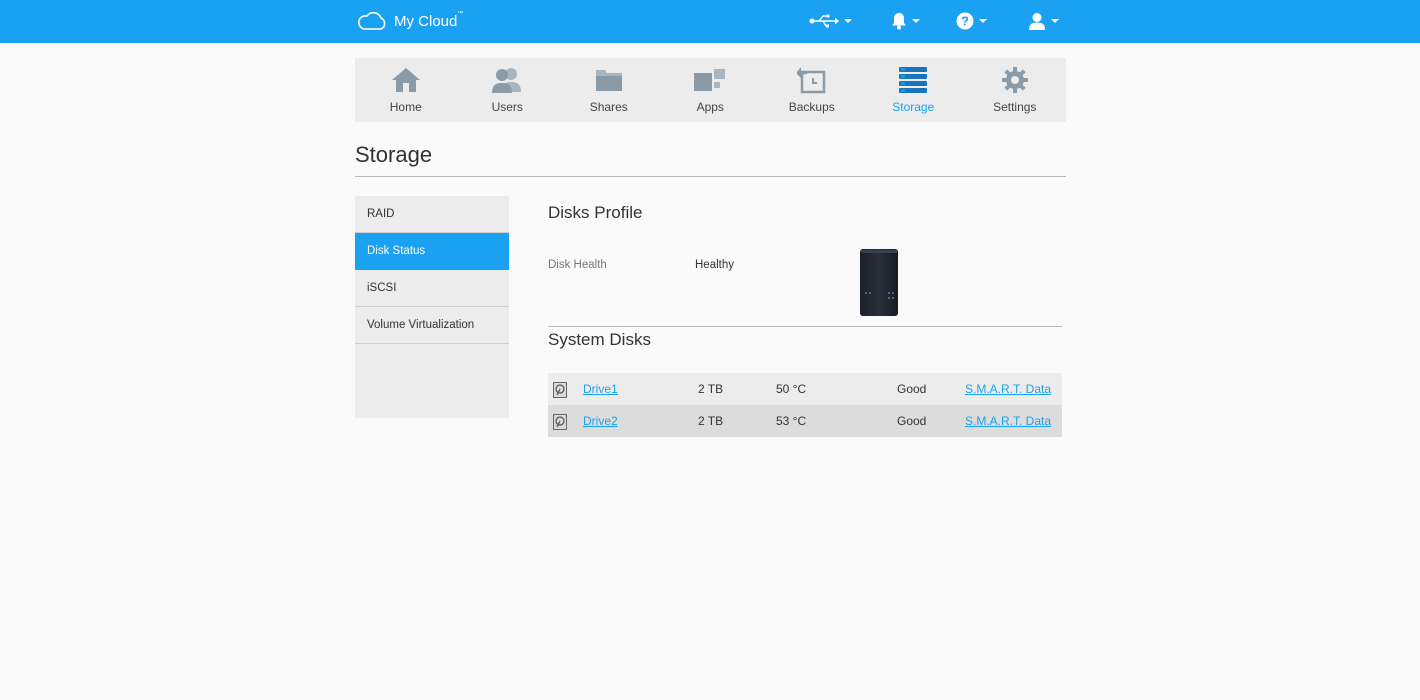 This screenshot has width=1420, height=700. What do you see at coordinates (714, 265) in the screenshot?
I see `disk-health-value: Healthy` at bounding box center [714, 265].